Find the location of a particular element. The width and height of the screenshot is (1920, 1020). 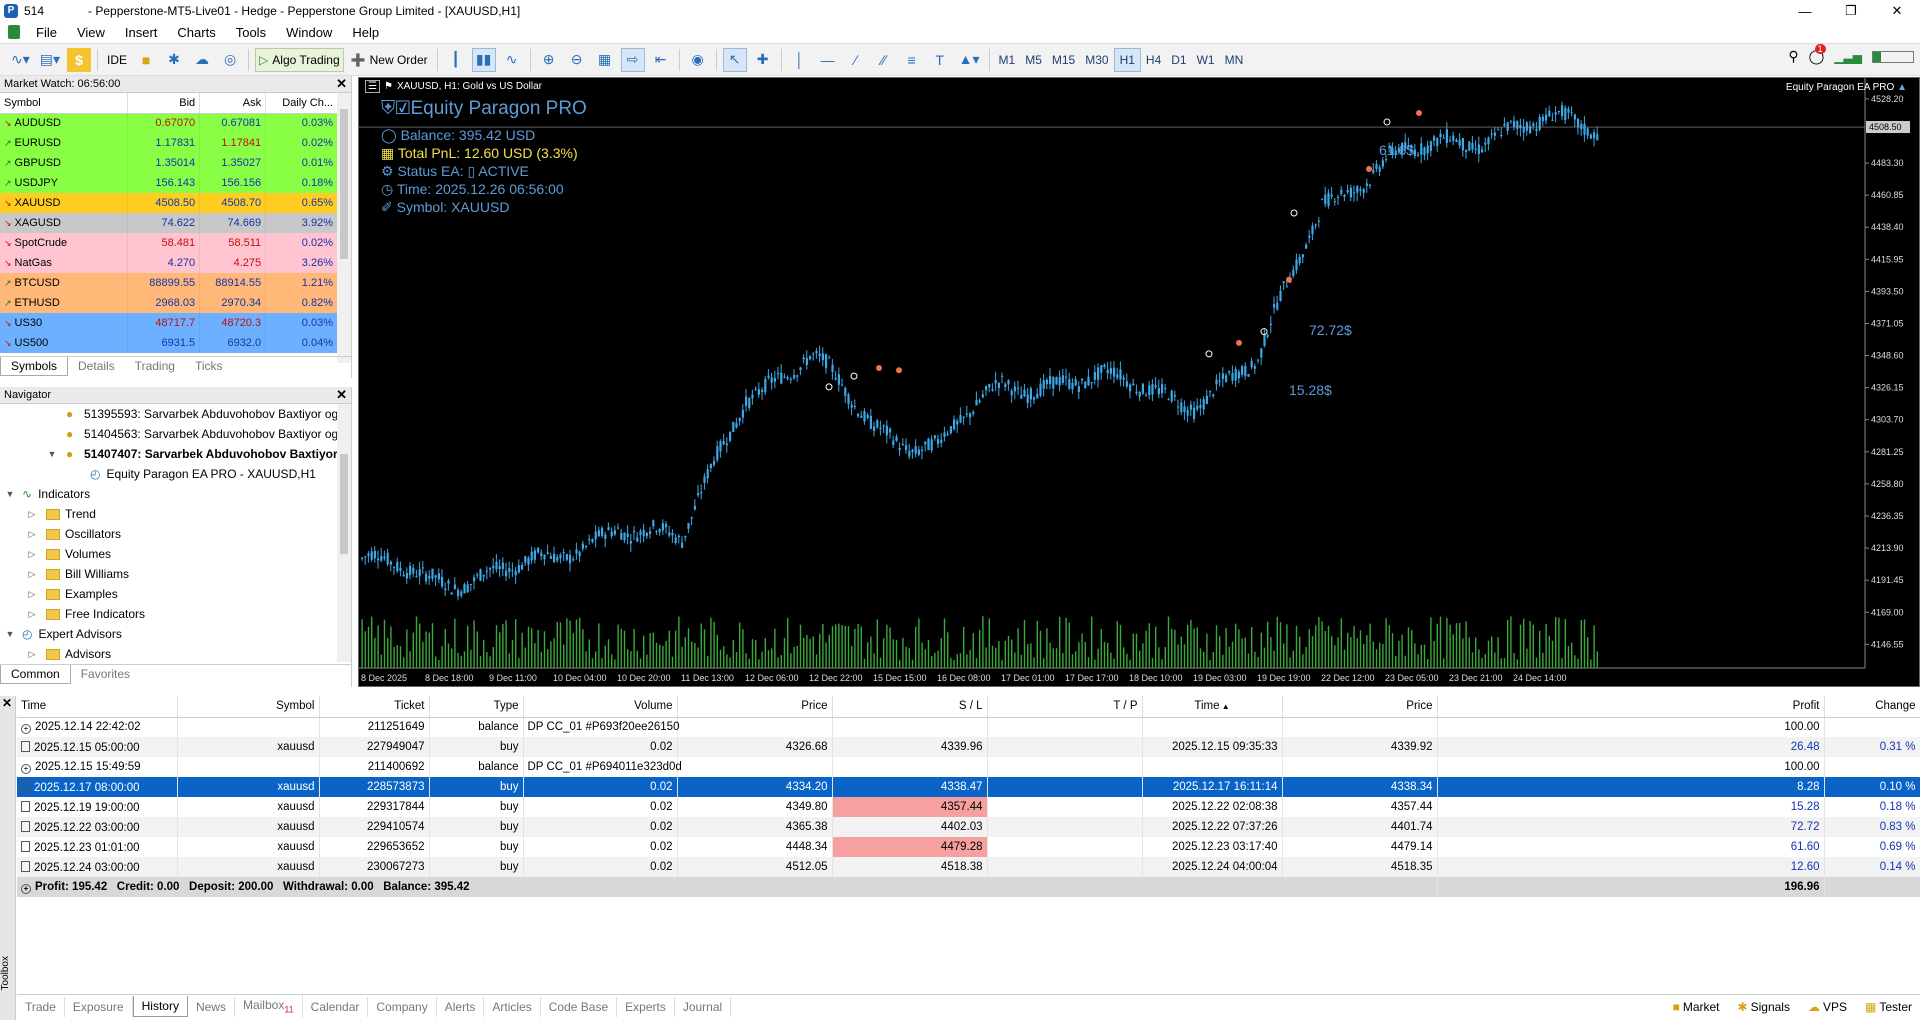

market-watch-row: ↘ AUDUSD 0.67070 0.67081 0.03% is located at coordinates (169, 123).